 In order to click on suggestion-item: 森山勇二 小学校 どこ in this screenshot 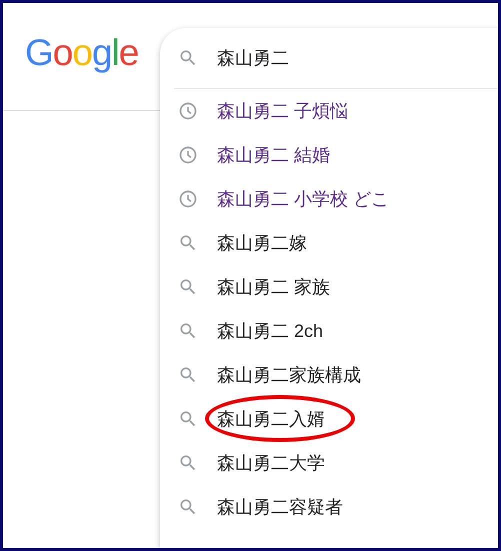, I will do `click(329, 199)`.